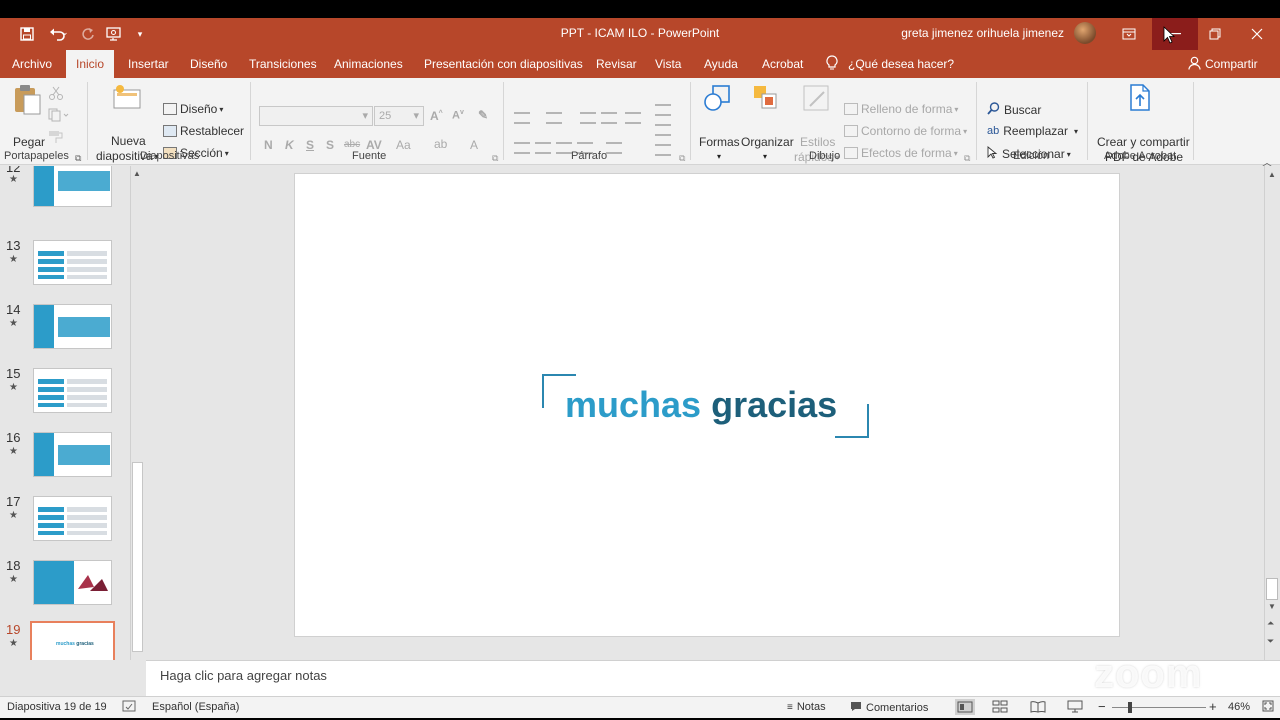 The height and width of the screenshot is (720, 1280). I want to click on shapes-icon, so click(718, 100).